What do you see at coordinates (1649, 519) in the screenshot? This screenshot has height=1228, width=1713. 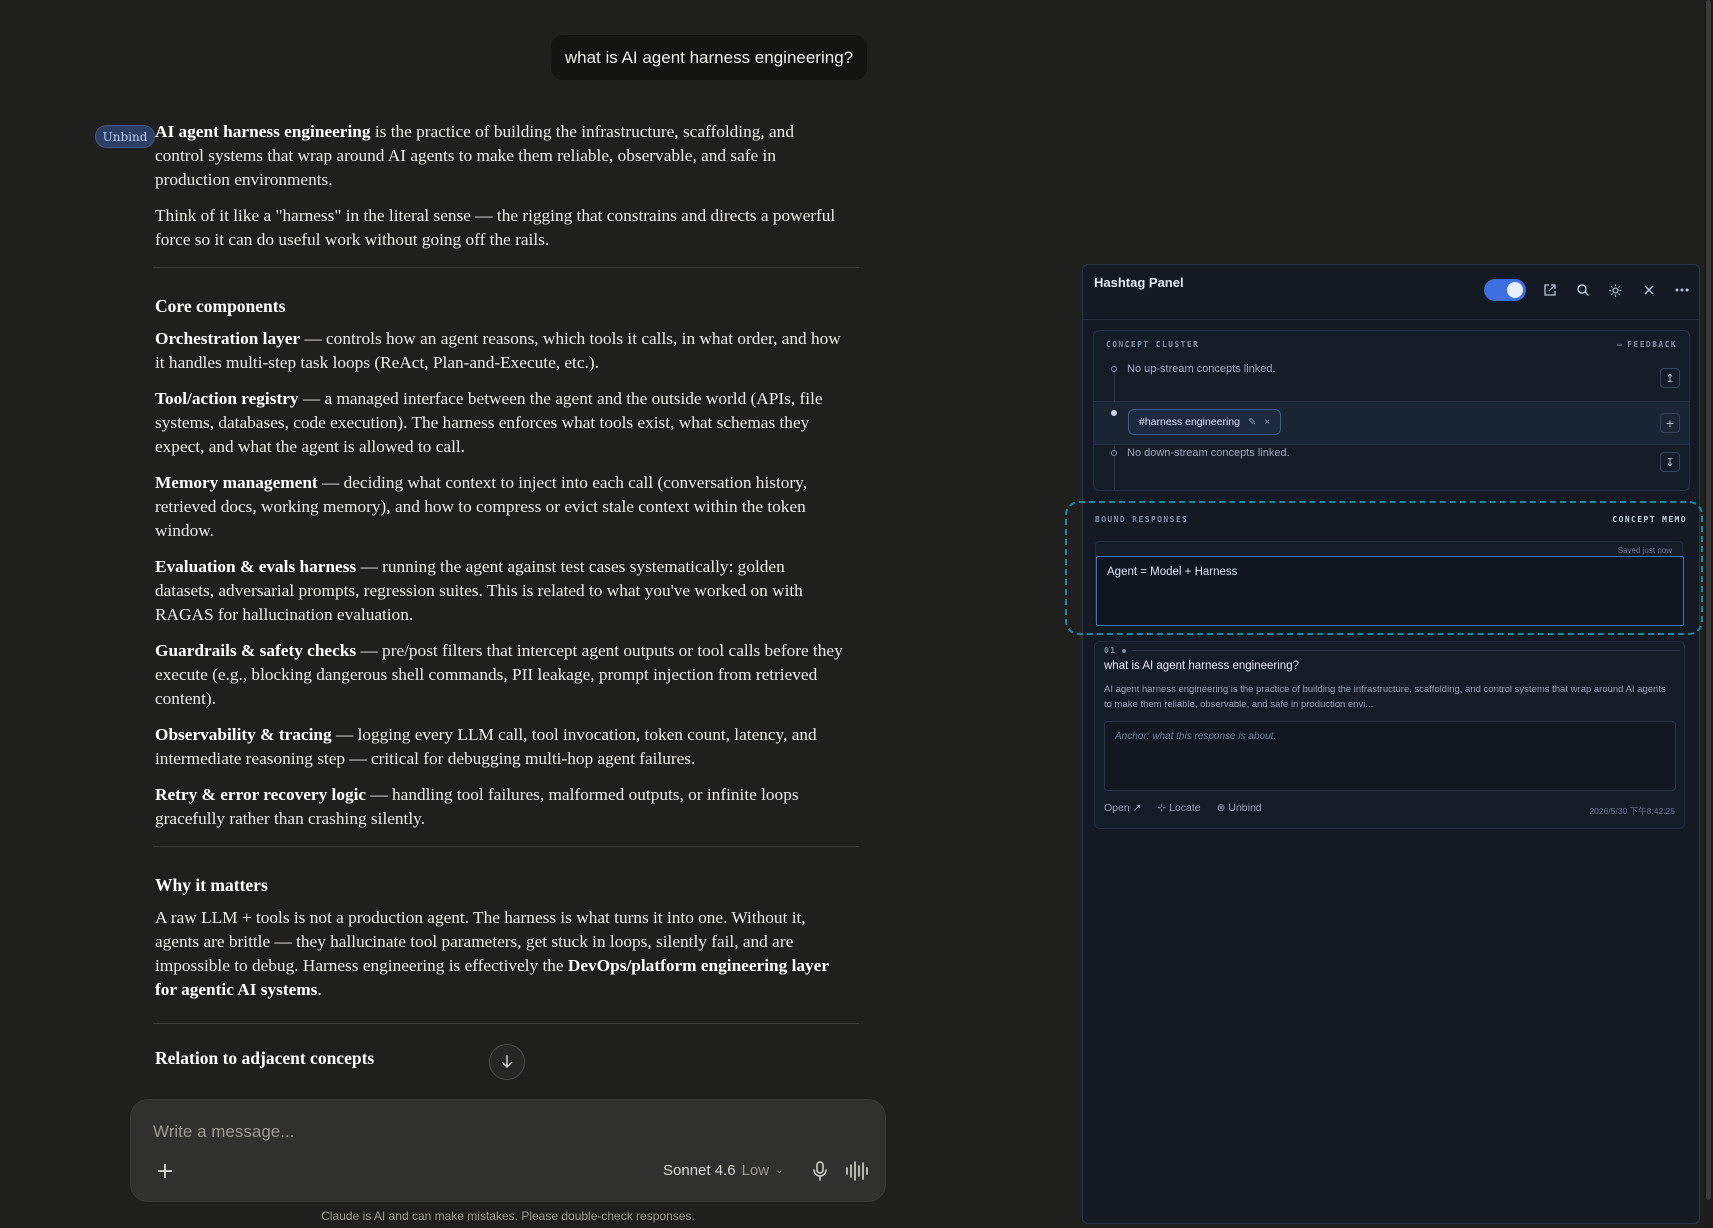 I see `concept-memo-label: CONCEPT MEMO` at bounding box center [1649, 519].